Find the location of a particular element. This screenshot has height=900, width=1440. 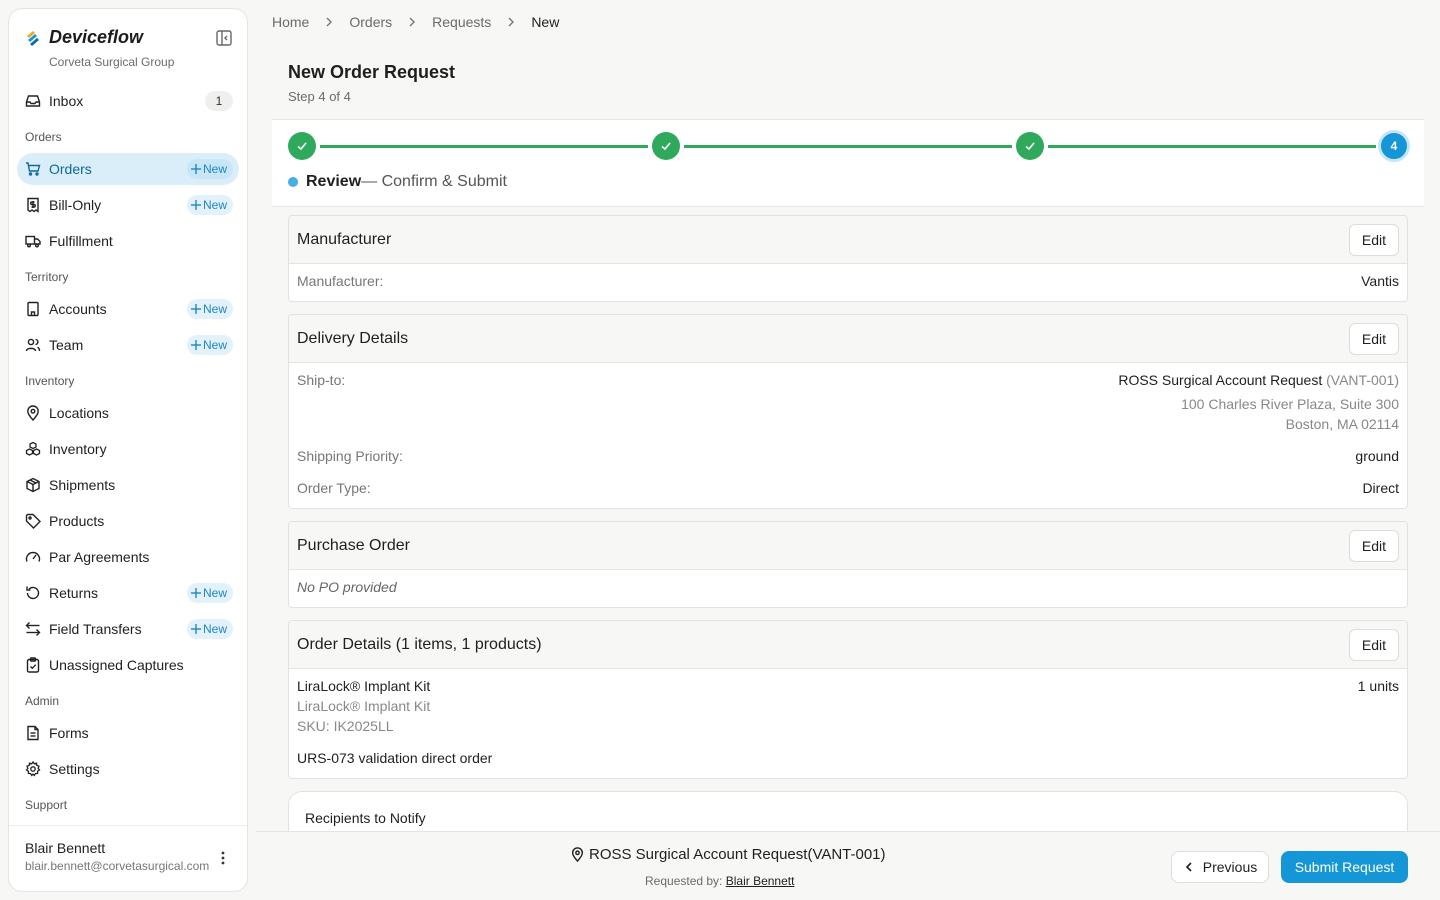

sidebar-item-returns: Returns New is located at coordinates (128, 593).